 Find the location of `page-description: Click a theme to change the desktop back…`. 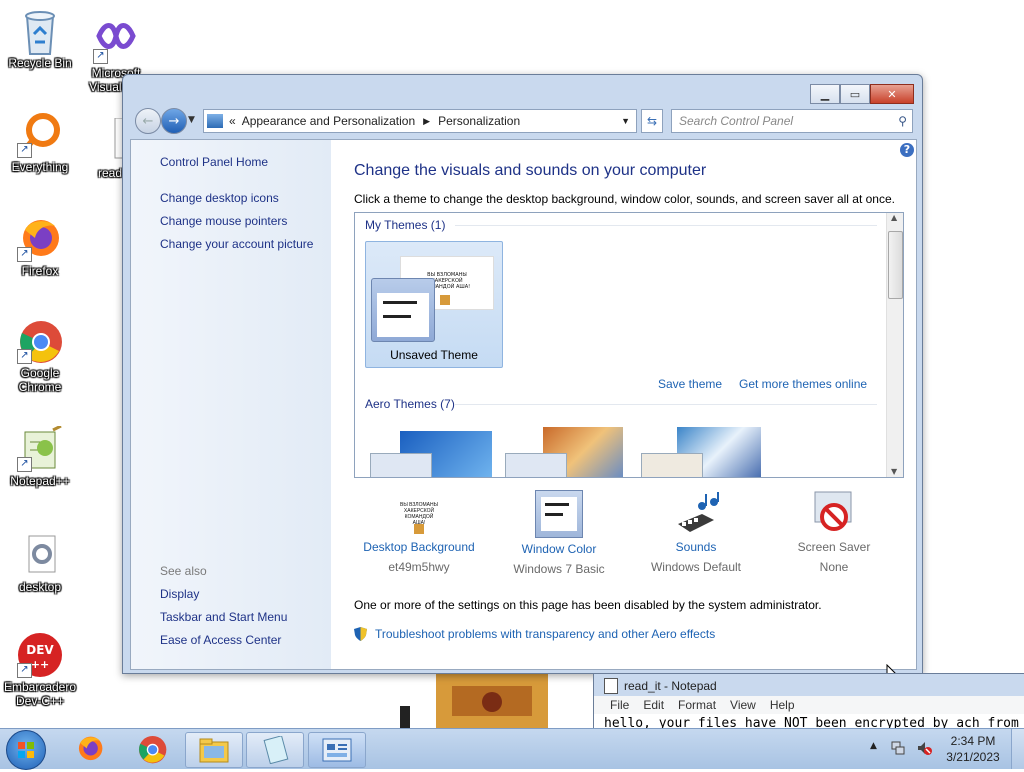

page-description: Click a theme to change the desktop back… is located at coordinates (624, 199).